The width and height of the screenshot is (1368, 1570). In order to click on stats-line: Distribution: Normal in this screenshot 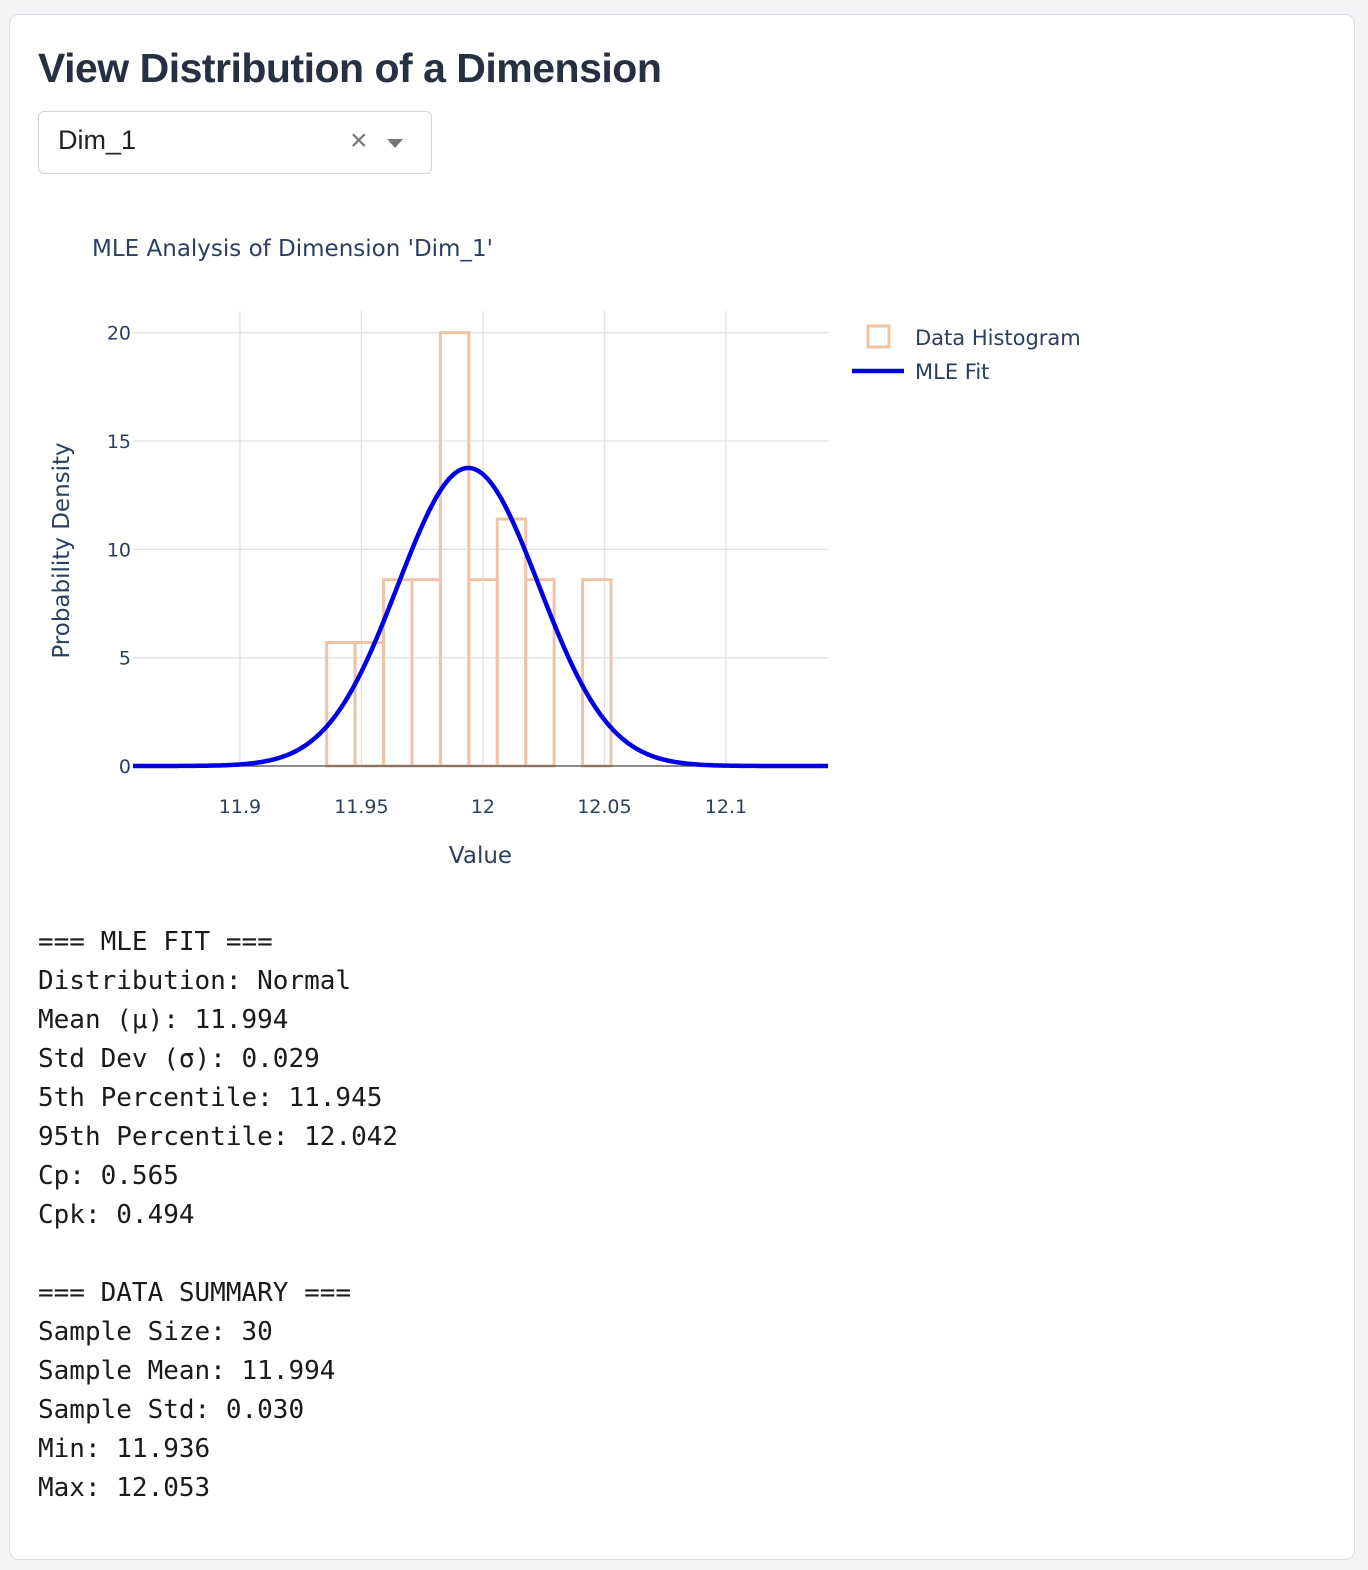, I will do `click(195, 981)`.